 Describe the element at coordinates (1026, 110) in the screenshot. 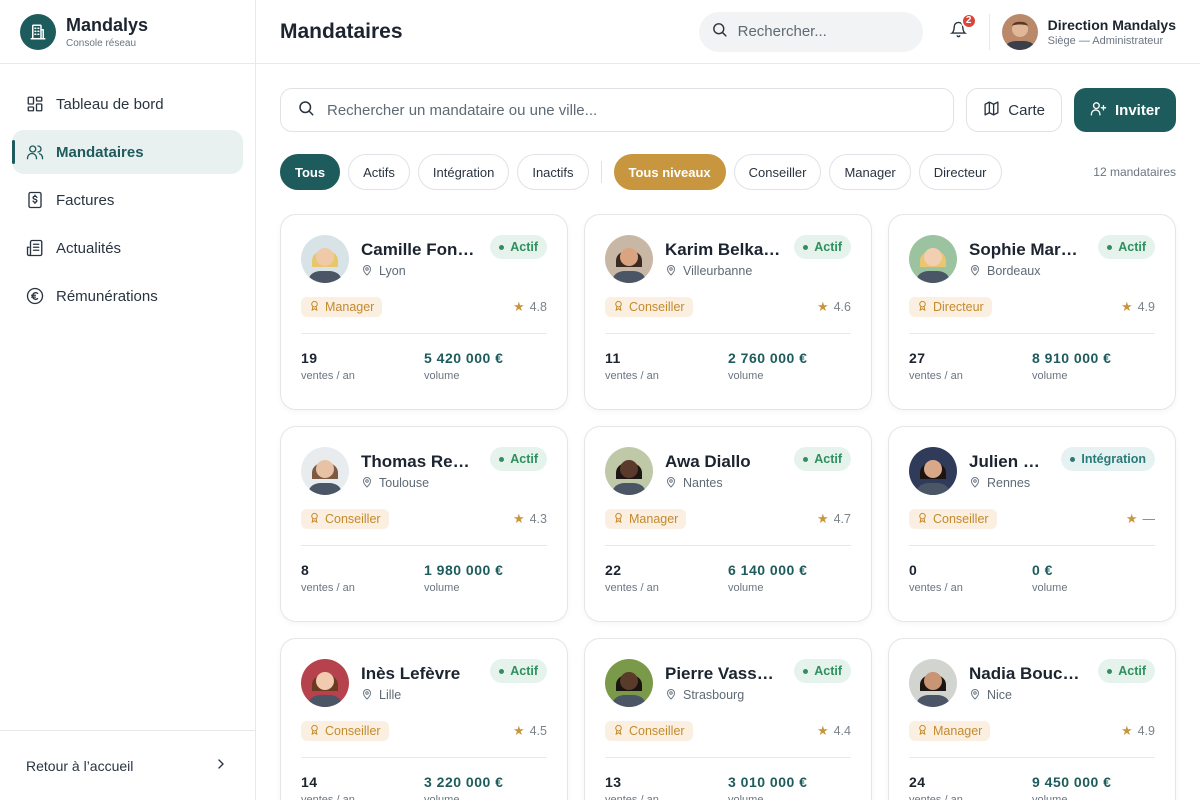

I see `map-button-label: Carte` at that location.